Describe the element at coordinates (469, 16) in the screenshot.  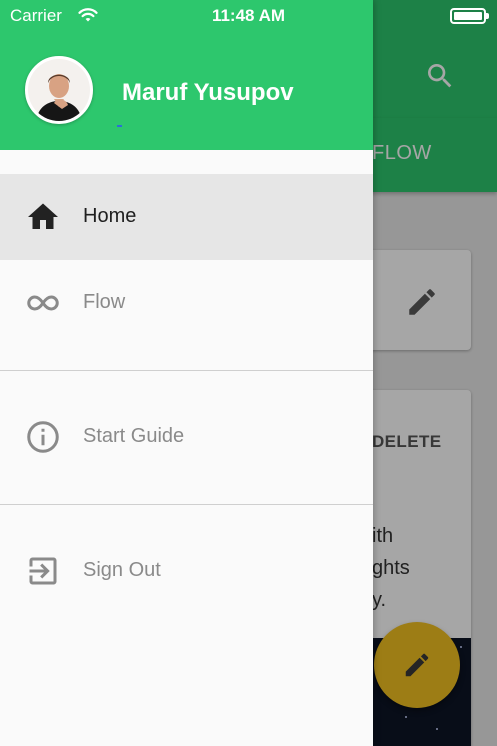
I see `battery-icon` at that location.